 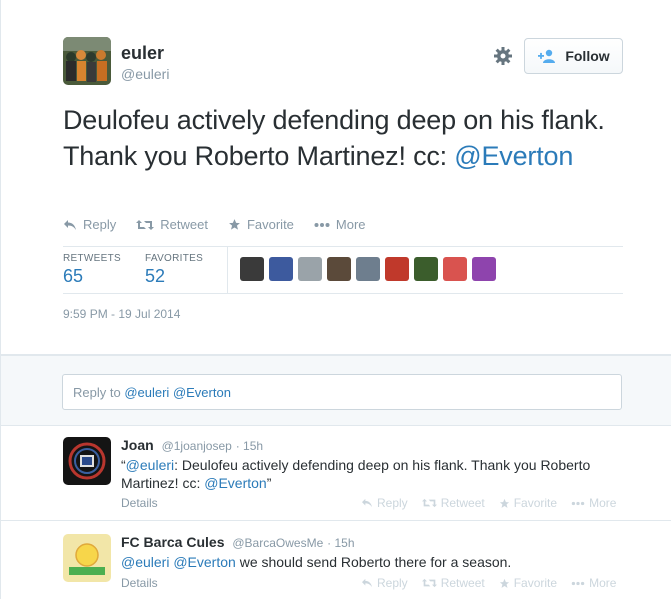 I want to click on author-handle: @euleri, so click(x=145, y=74).